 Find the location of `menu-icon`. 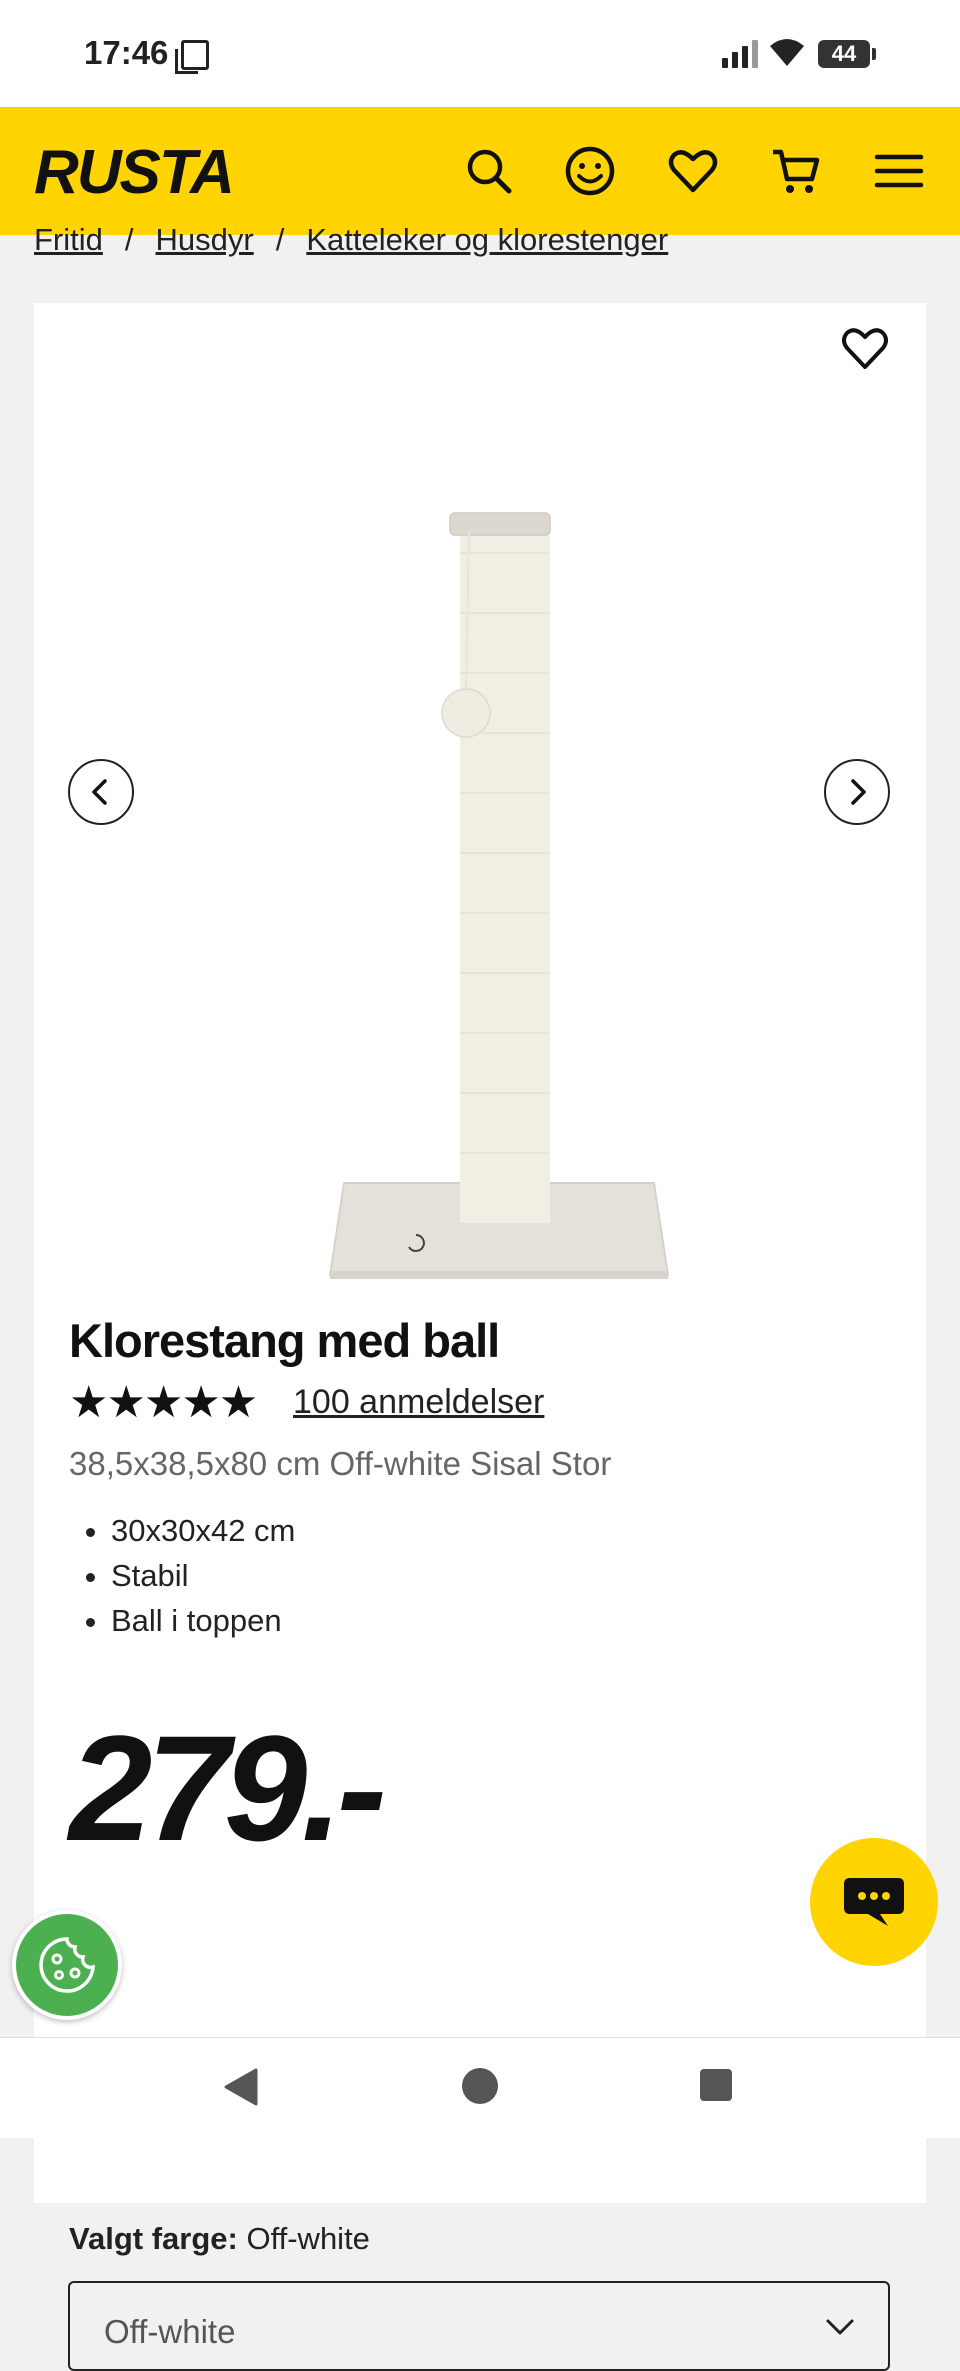

menu-icon is located at coordinates (899, 171).